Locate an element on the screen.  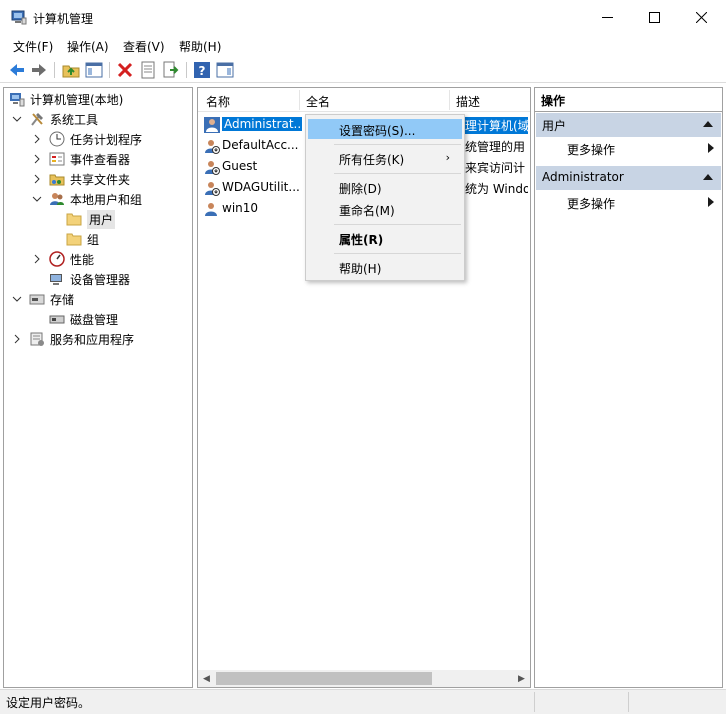
scroll-left-icon: ◀ is located at coordinates (206, 678).